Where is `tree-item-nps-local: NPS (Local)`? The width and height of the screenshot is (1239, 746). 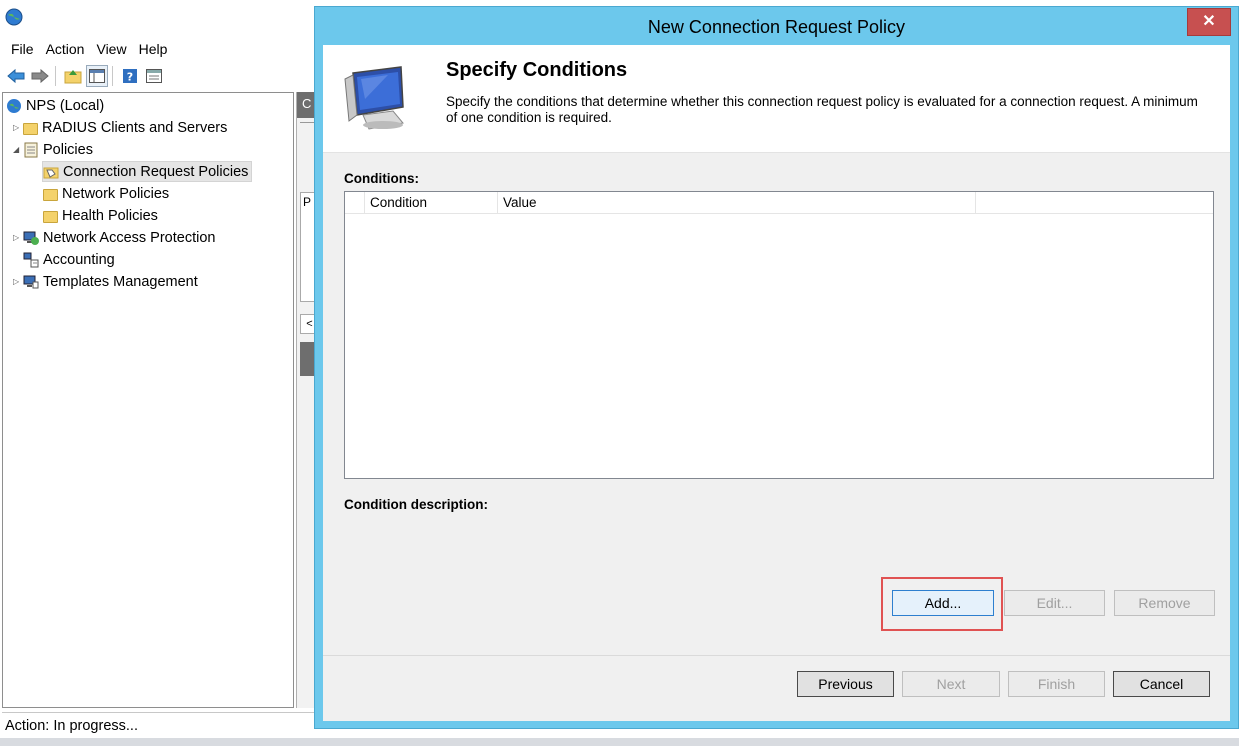 tree-item-nps-local: NPS (Local) is located at coordinates (55, 105).